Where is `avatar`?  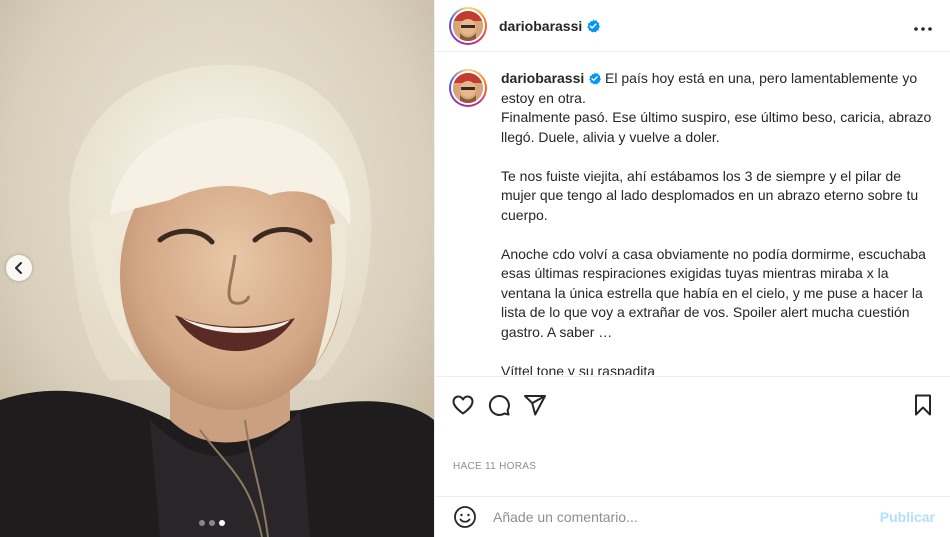 avatar is located at coordinates (468, 25).